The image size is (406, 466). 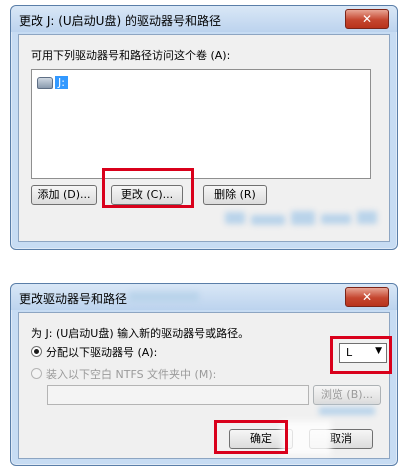 What do you see at coordinates (131, 374) in the screenshot?
I see `mount-folder-label: 装入以下空白 NTFS 文件夹中 (M):` at bounding box center [131, 374].